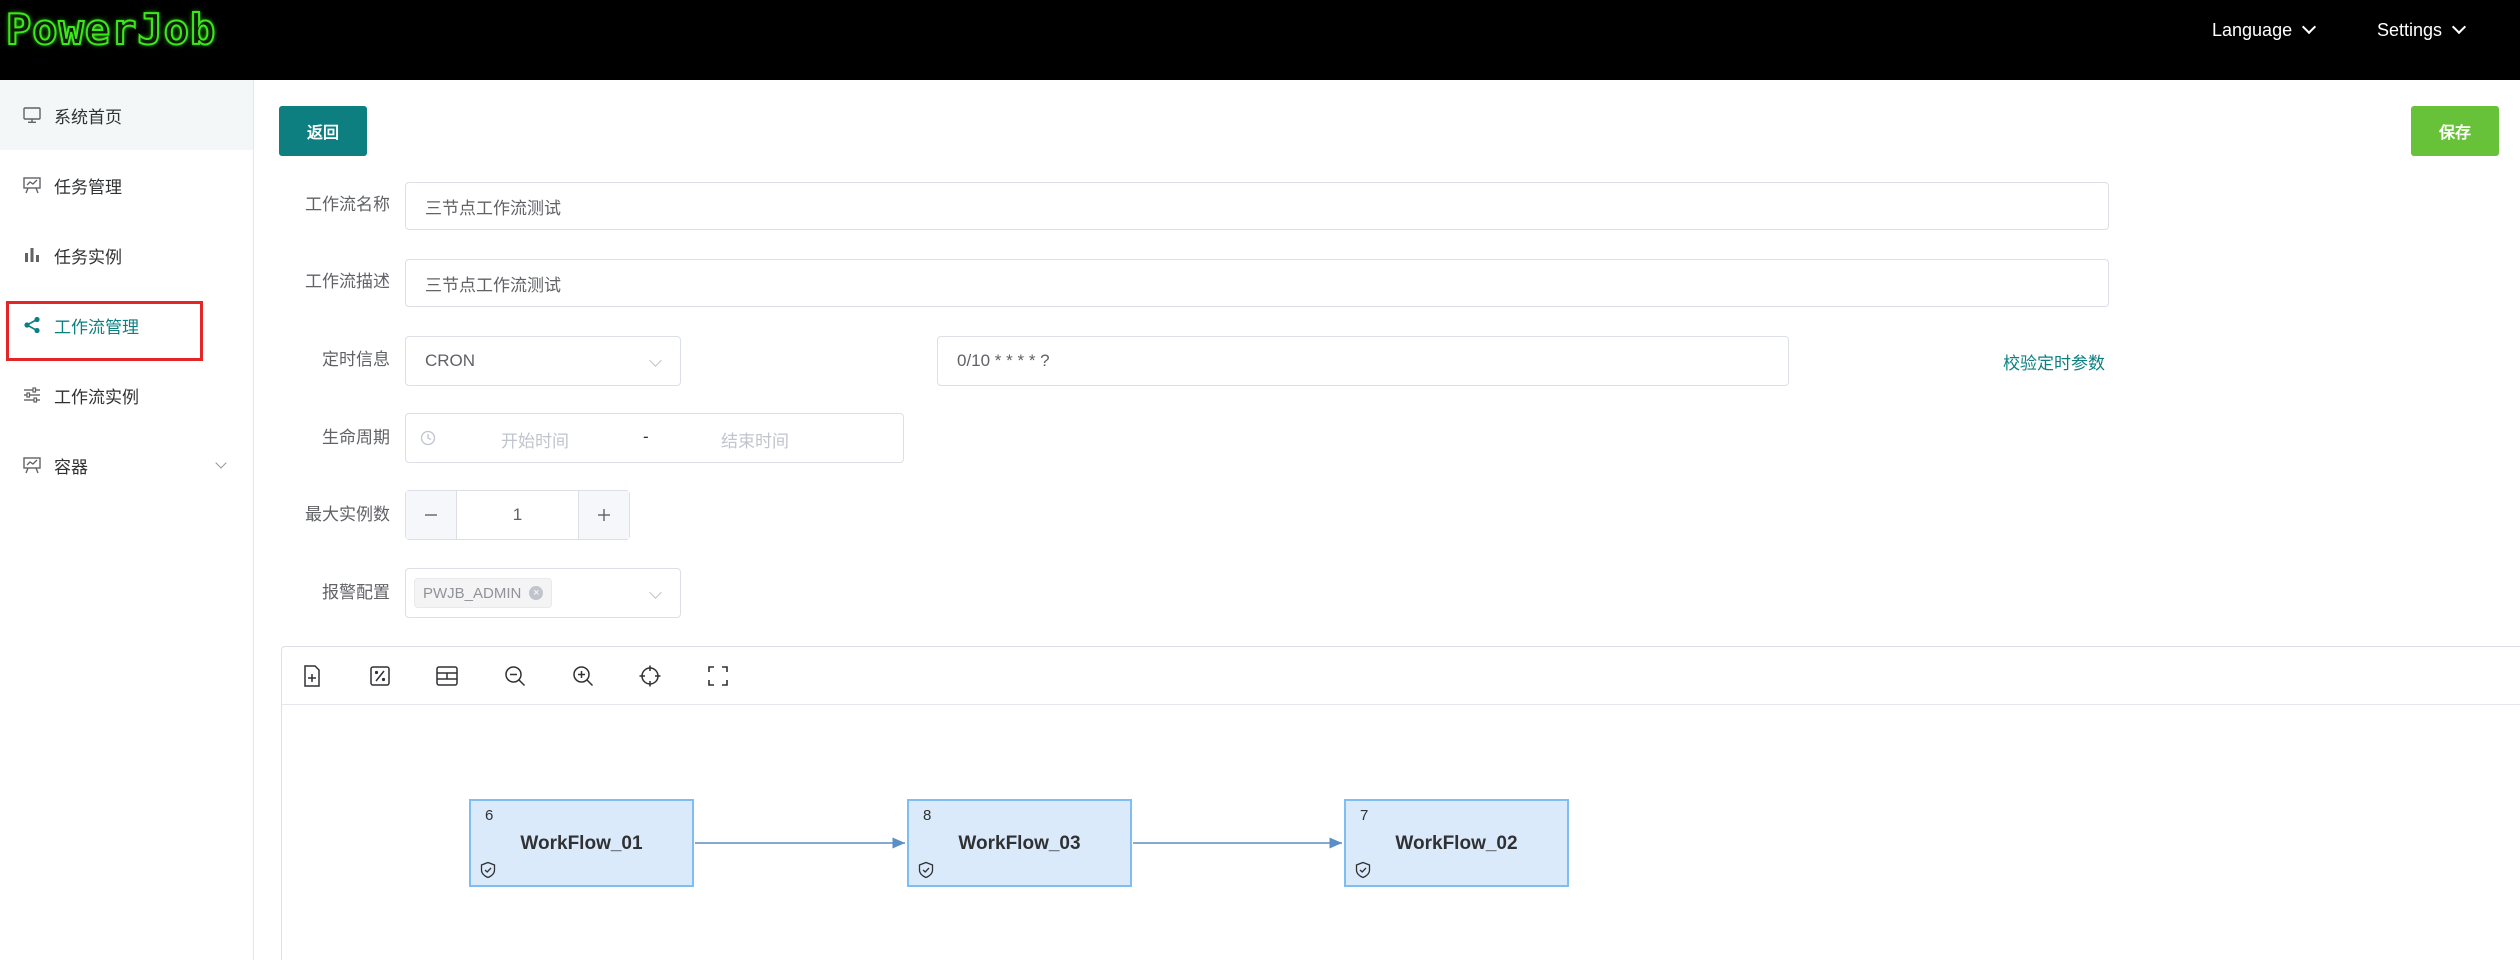 This screenshot has height=961, width=2520. I want to click on top-header: PowerJob Language Settings, so click(1260, 40).